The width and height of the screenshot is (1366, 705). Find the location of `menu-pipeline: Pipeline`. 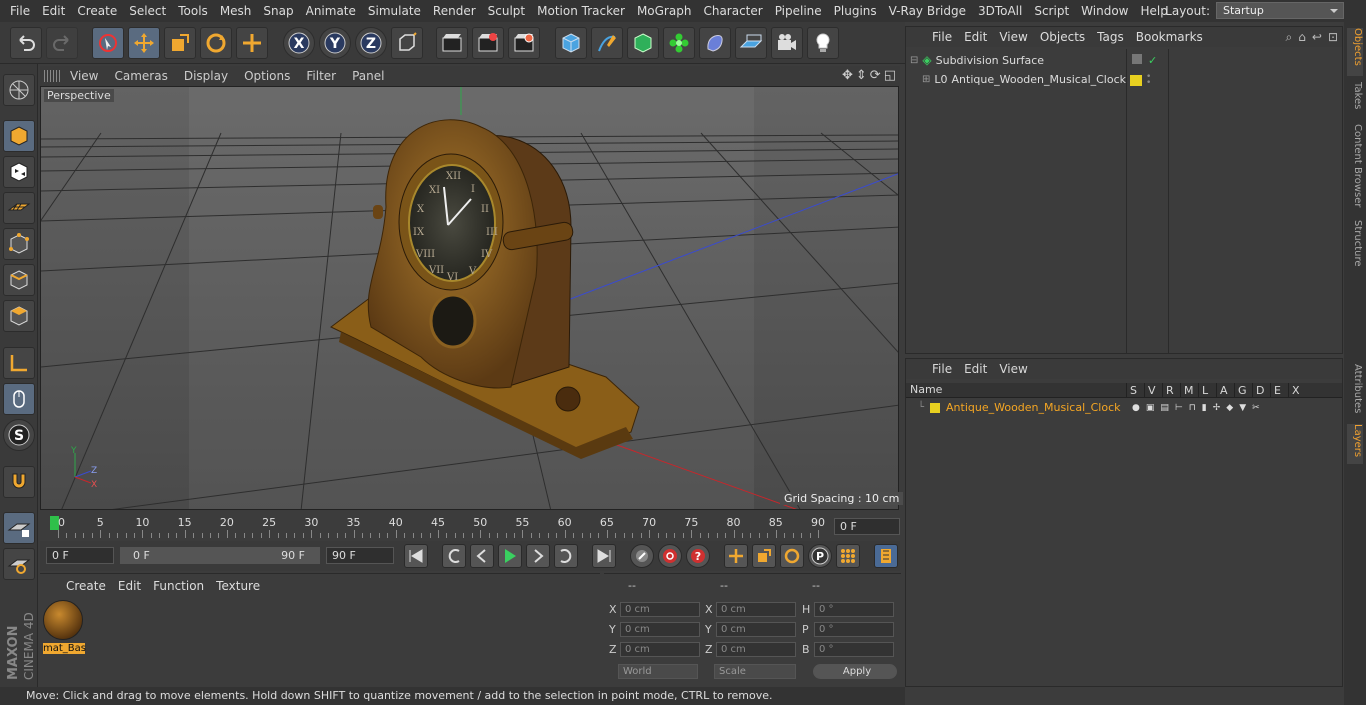

menu-pipeline: Pipeline is located at coordinates (798, 11).